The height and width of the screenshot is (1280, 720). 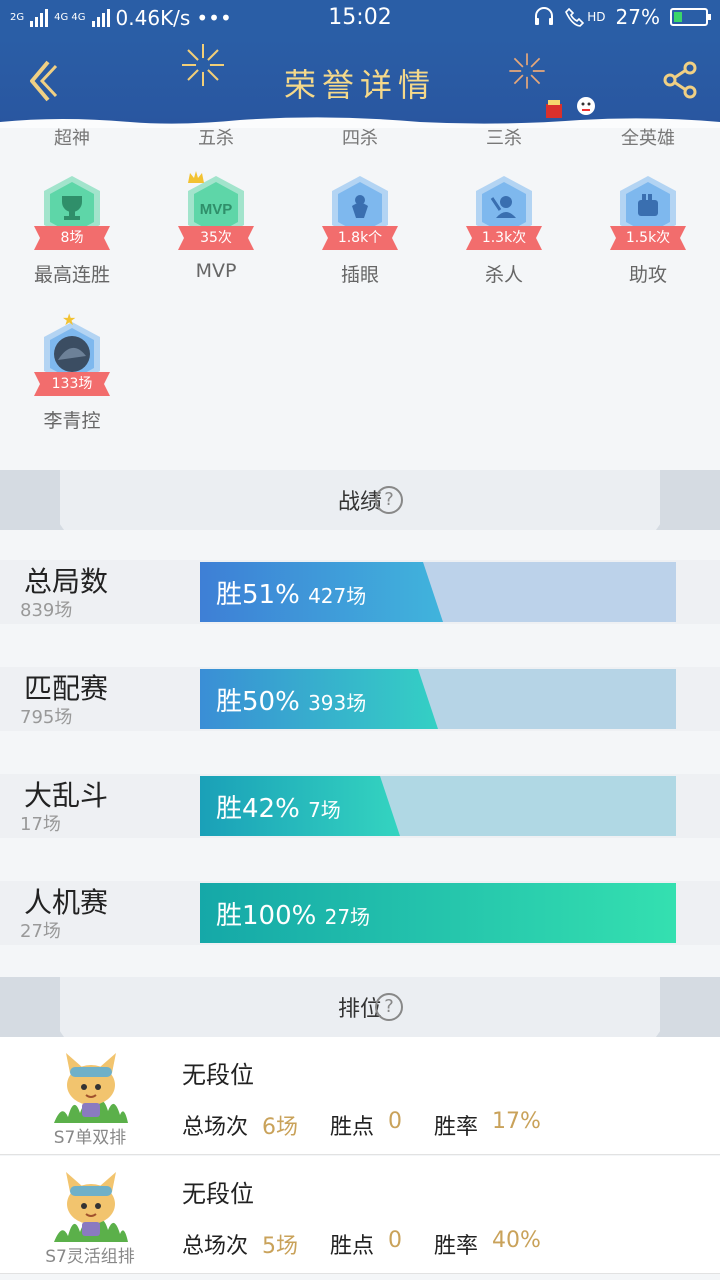 I want to click on badge-count: 1.3k次, so click(x=504, y=238).